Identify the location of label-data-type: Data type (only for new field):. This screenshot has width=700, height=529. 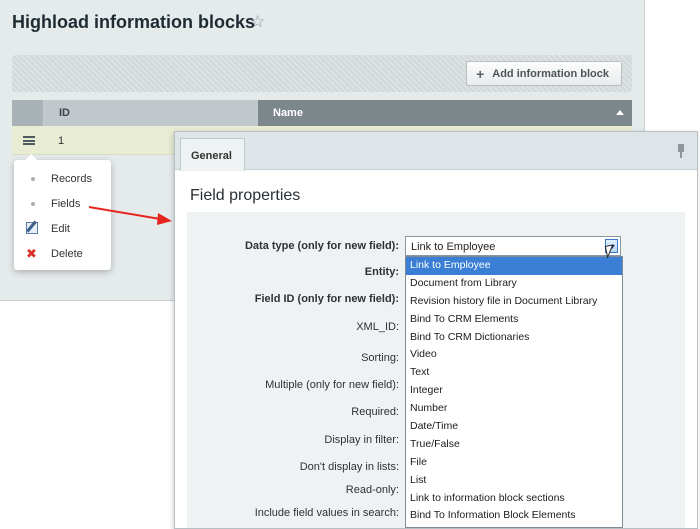
(321, 246).